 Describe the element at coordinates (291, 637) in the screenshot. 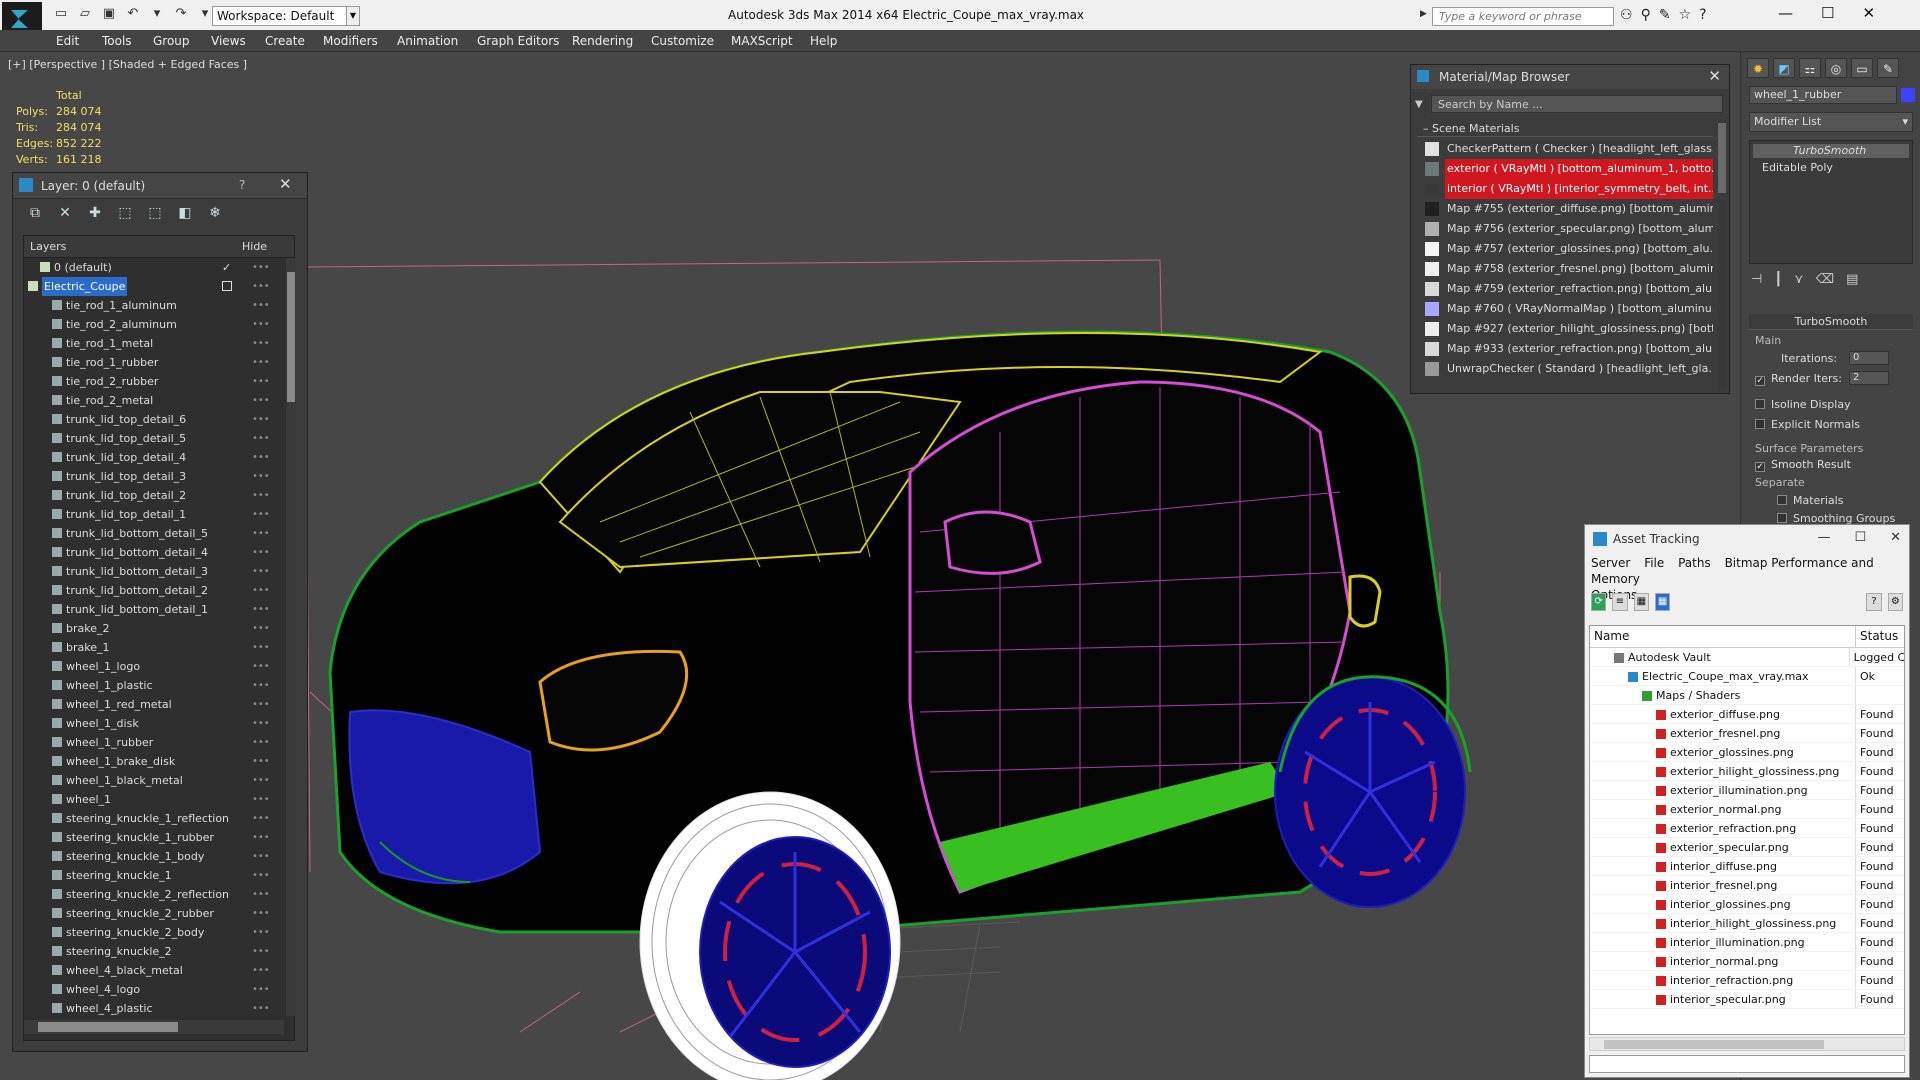

I see `vertical-scrollbar` at that location.